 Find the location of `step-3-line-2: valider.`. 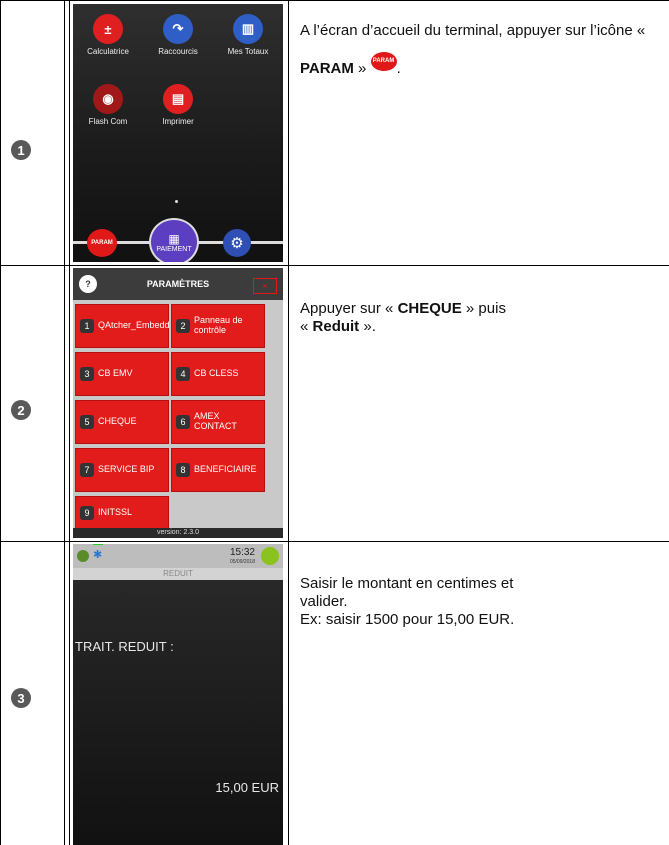

step-3-line-2: valider. is located at coordinates (324, 601).